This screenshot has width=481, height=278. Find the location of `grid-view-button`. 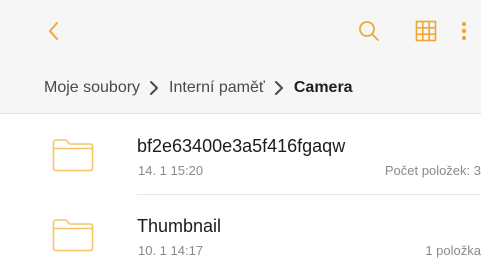

grid-view-button is located at coordinates (426, 31).